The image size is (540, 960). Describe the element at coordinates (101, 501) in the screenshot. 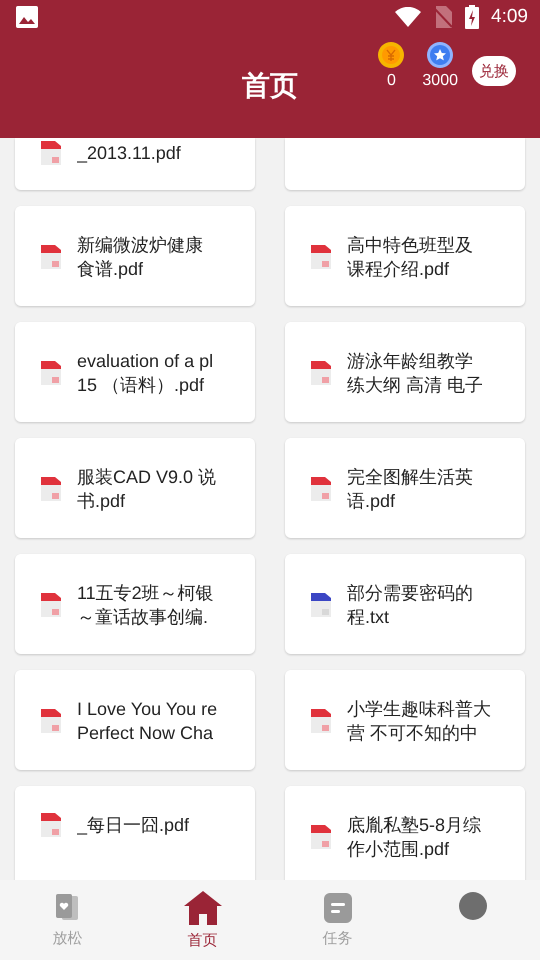

I see `file-name: 书.pdf` at that location.